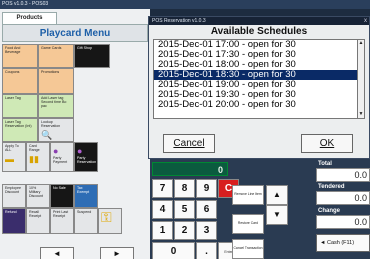  What do you see at coordinates (86, 196) in the screenshot?
I see `tile-tax-exempt: Tax Exempt` at bounding box center [86, 196].